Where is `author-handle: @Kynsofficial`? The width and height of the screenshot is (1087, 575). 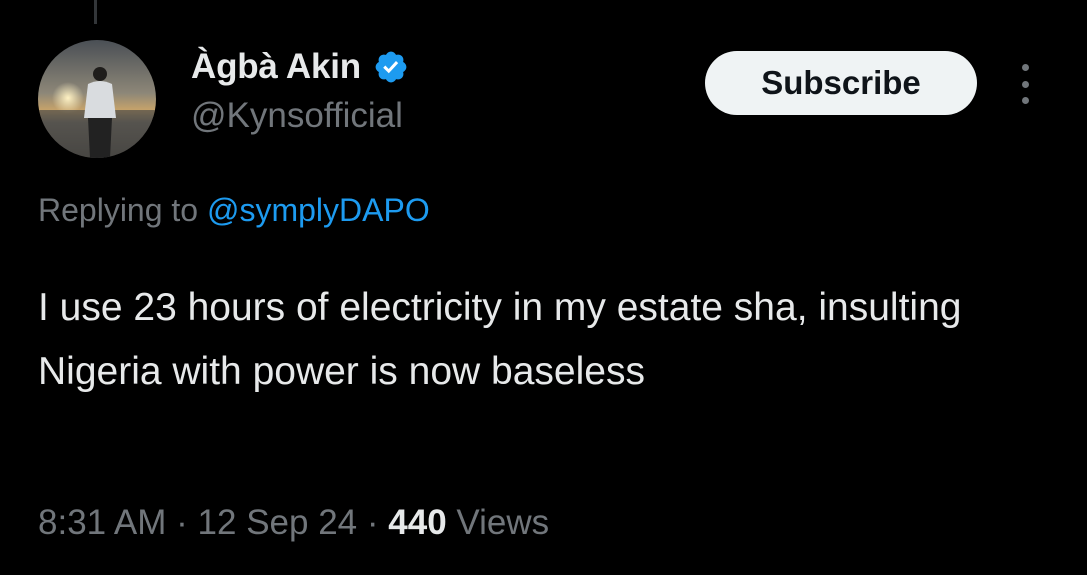
author-handle: @Kynsofficial is located at coordinates (297, 116).